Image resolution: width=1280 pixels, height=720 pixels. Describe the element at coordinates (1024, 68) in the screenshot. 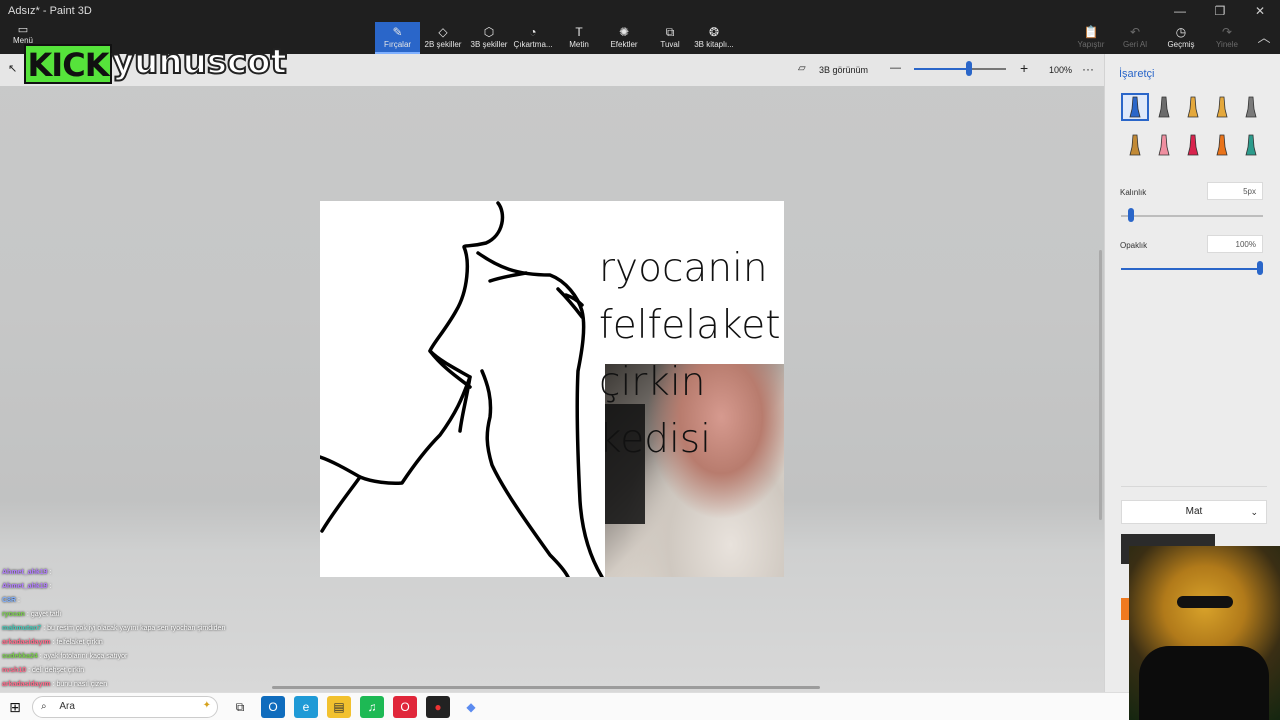

I see `zoom-in-button: +` at that location.